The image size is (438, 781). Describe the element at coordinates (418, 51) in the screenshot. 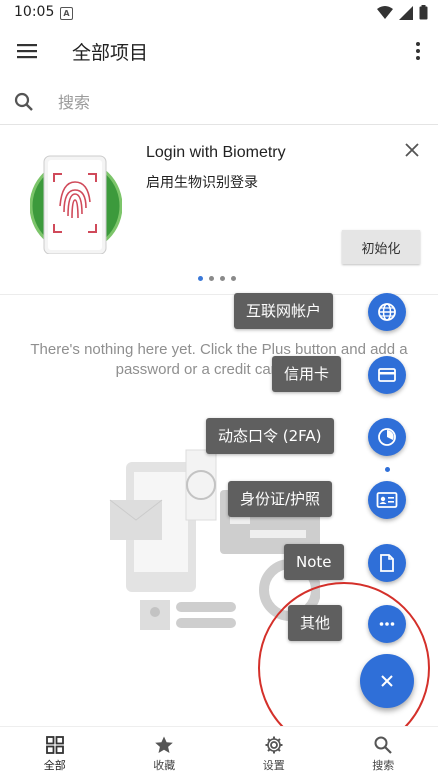

I see `more-vert-icon` at that location.